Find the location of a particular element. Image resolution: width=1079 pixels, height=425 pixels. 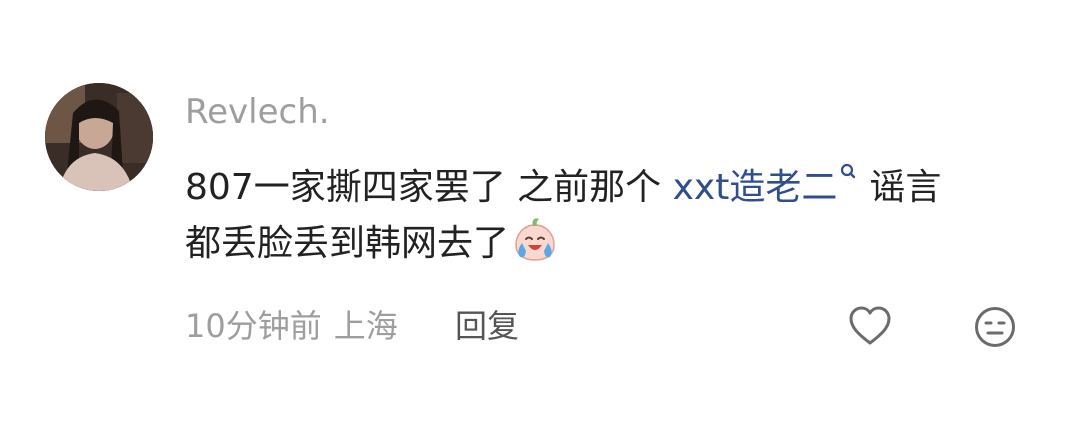

crying-laughing-emoji-icon is located at coordinates (535, 239).